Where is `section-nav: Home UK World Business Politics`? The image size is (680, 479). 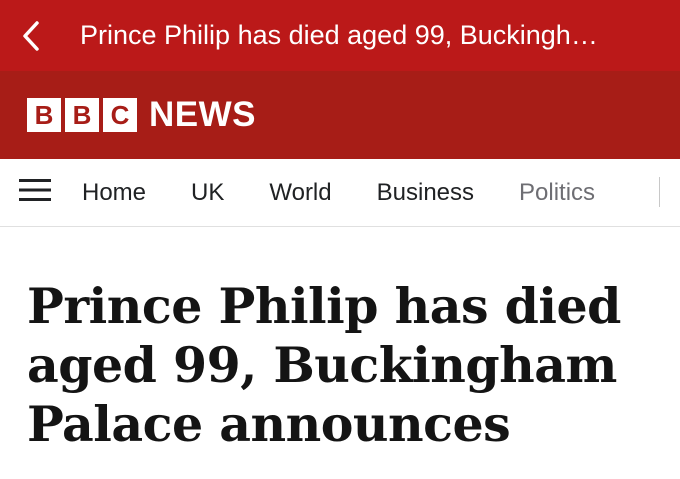 section-nav: Home UK World Business Politics is located at coordinates (340, 193).